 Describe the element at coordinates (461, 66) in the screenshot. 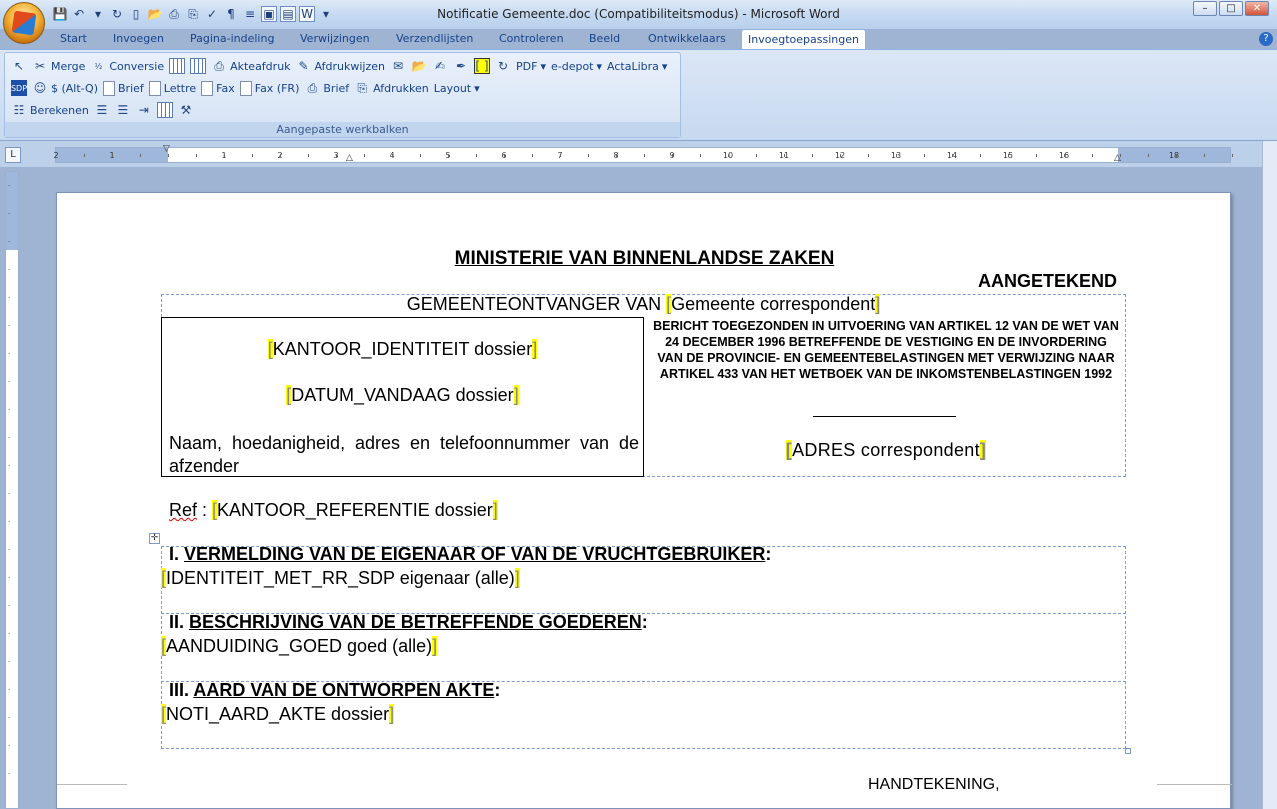

I see `pen-icon: ✒` at that location.